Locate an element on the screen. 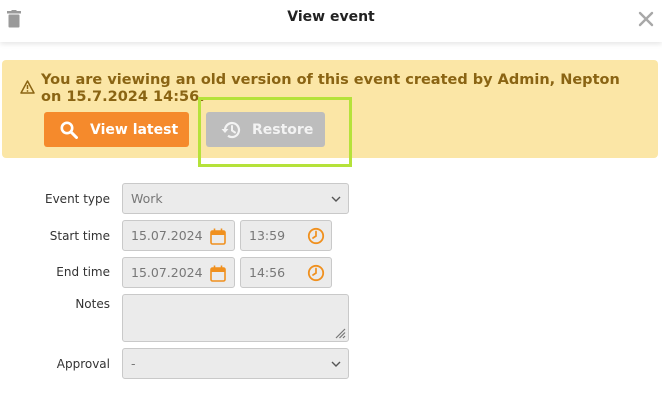 The width and height of the screenshot is (662, 395). close-icon is located at coordinates (646, 19).